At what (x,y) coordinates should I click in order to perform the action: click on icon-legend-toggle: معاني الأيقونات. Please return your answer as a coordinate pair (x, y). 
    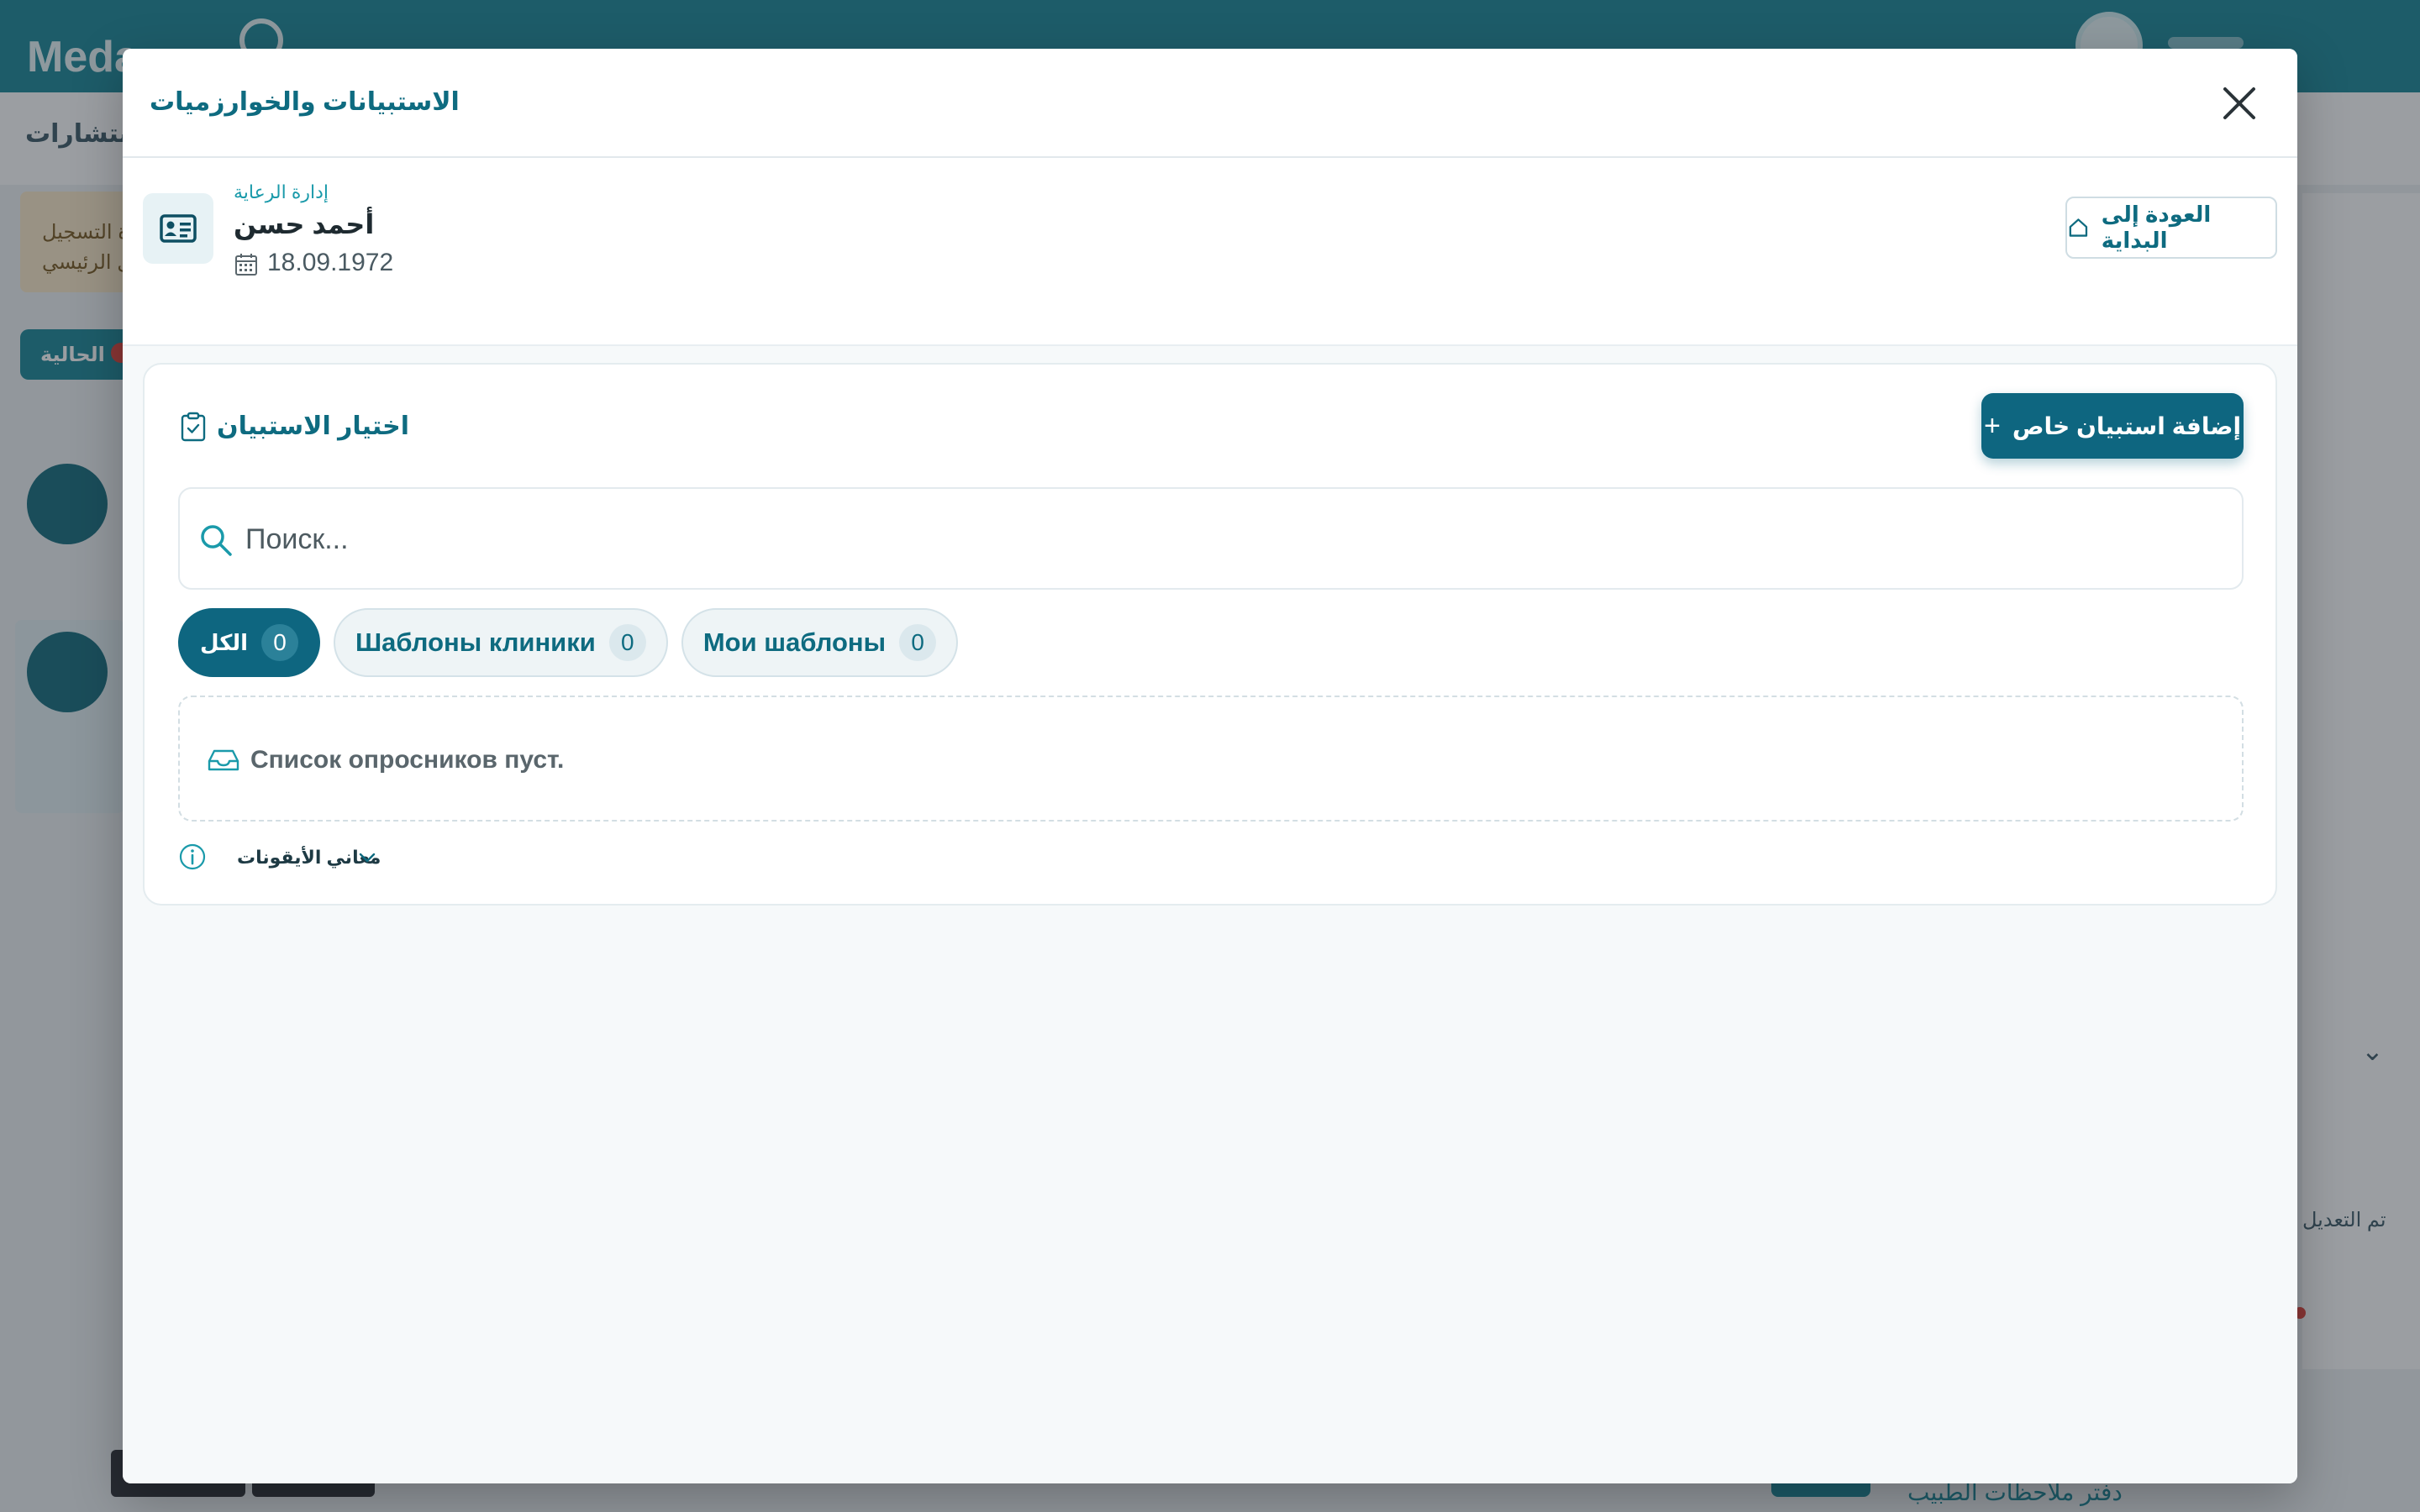
    Looking at the image, I should click on (279, 857).